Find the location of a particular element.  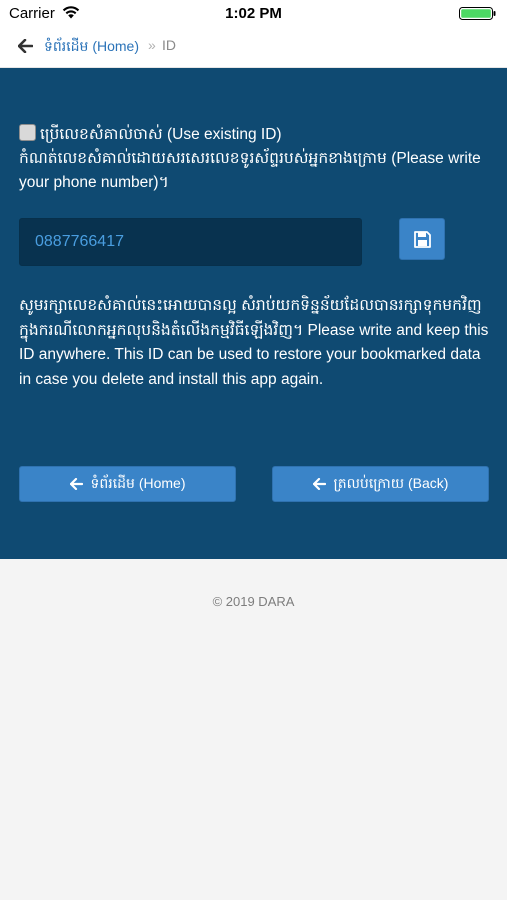

use-existing-checkbox is located at coordinates (27, 132).